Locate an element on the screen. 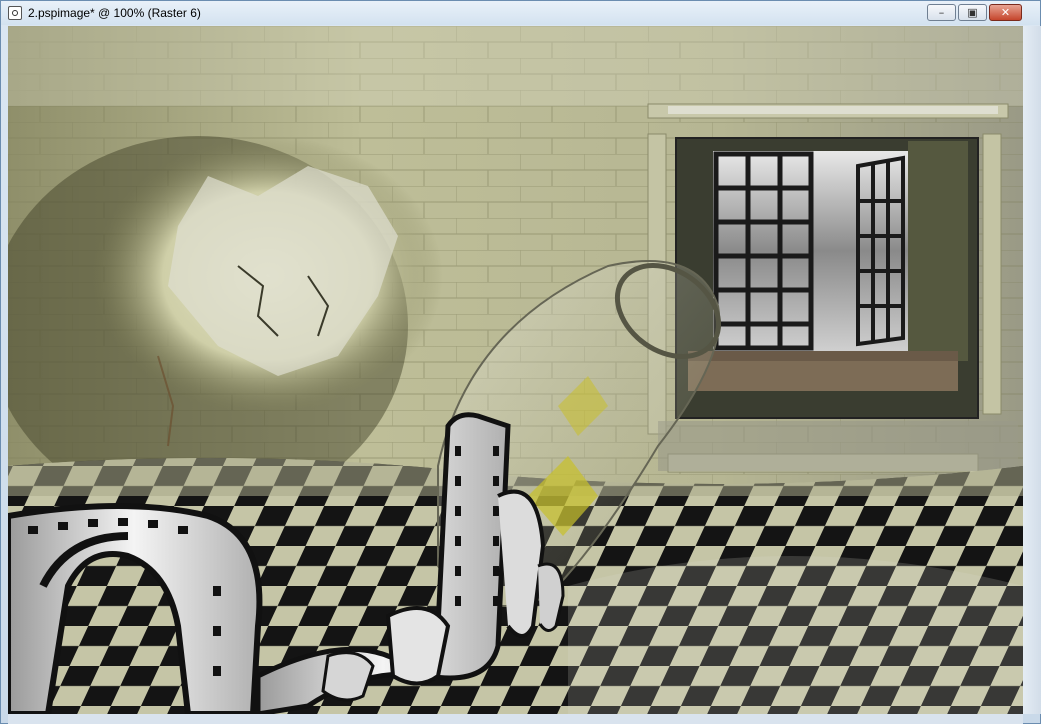 The width and height of the screenshot is (1041, 724). restore-icon: ▣ is located at coordinates (972, 12).